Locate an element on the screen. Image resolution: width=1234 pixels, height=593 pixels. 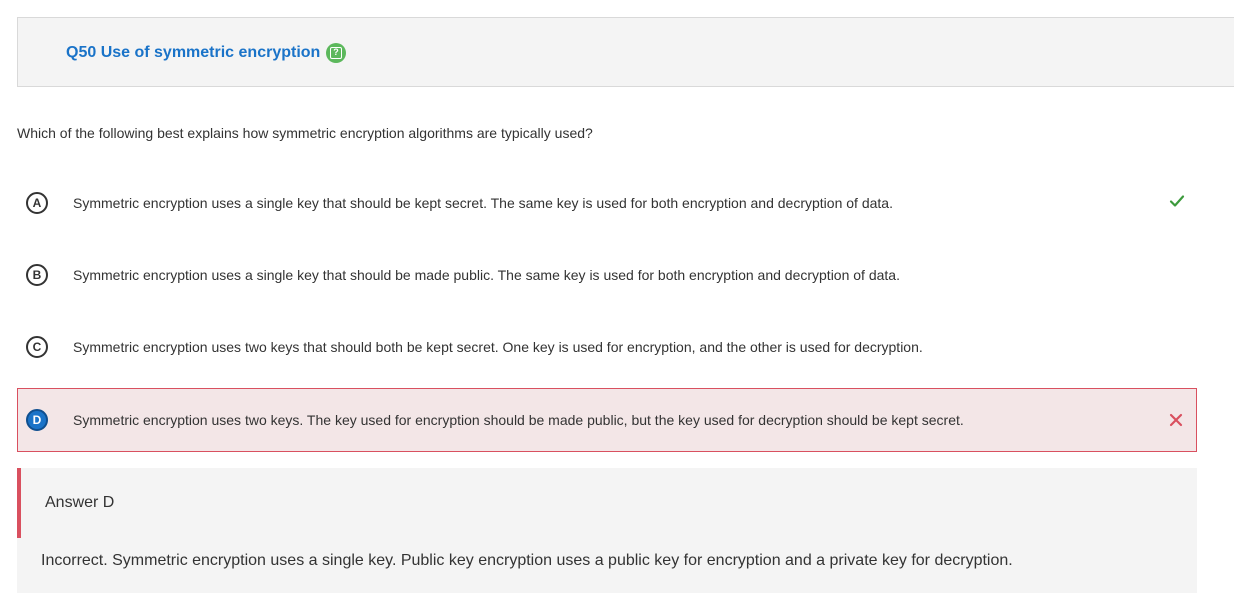
question-title: Q50 Use of symmetric encryption is located at coordinates (193, 52).